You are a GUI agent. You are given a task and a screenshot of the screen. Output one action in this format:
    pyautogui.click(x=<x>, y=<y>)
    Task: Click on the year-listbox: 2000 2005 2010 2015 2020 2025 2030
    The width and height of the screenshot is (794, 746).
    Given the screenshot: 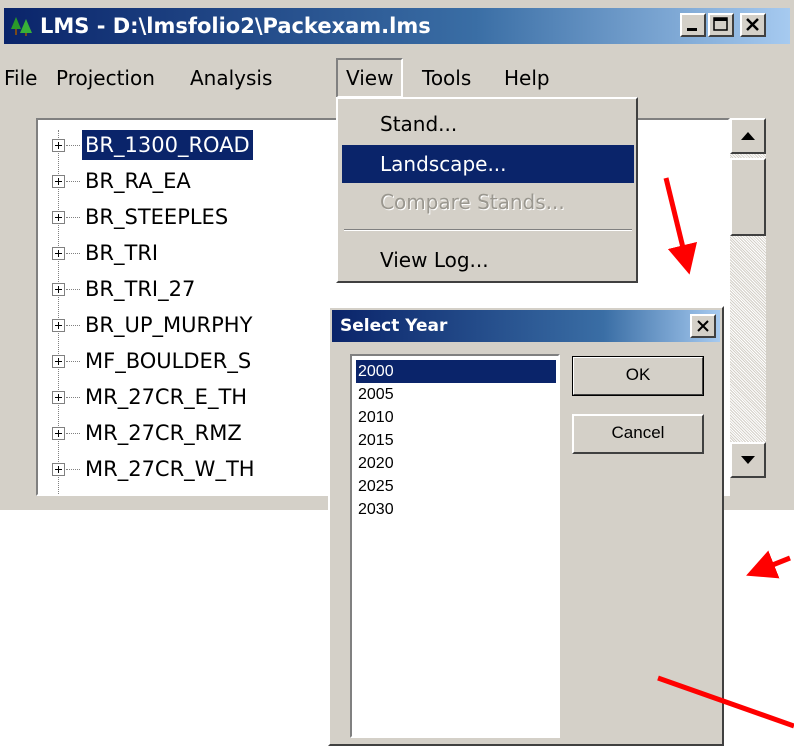 What is the action you would take?
    pyautogui.click(x=455, y=546)
    